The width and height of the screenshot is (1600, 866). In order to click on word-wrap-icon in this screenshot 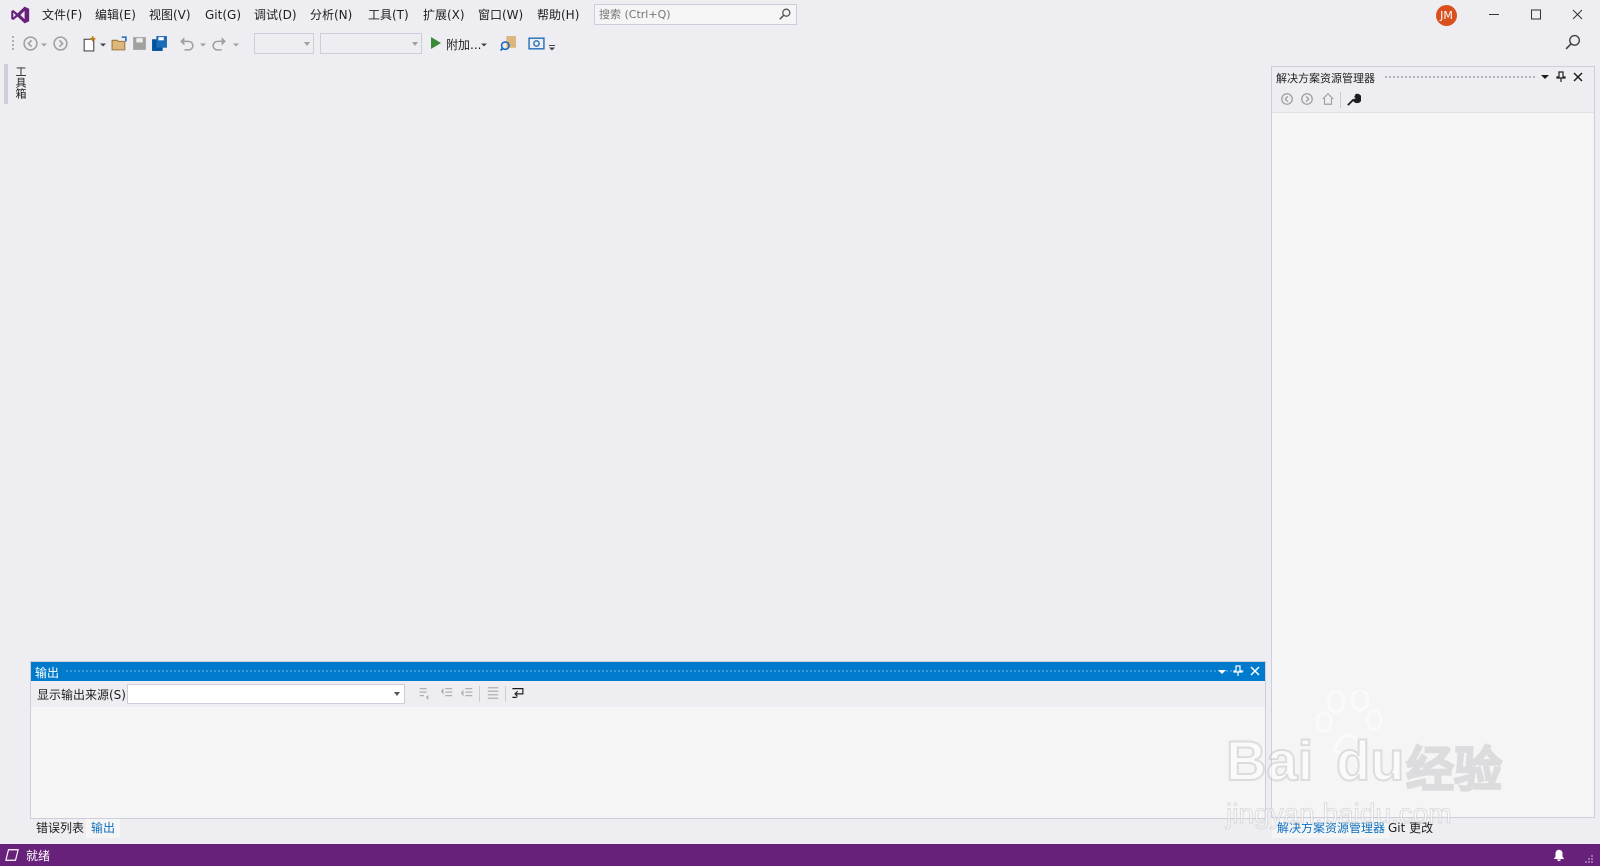, I will do `click(518, 693)`.